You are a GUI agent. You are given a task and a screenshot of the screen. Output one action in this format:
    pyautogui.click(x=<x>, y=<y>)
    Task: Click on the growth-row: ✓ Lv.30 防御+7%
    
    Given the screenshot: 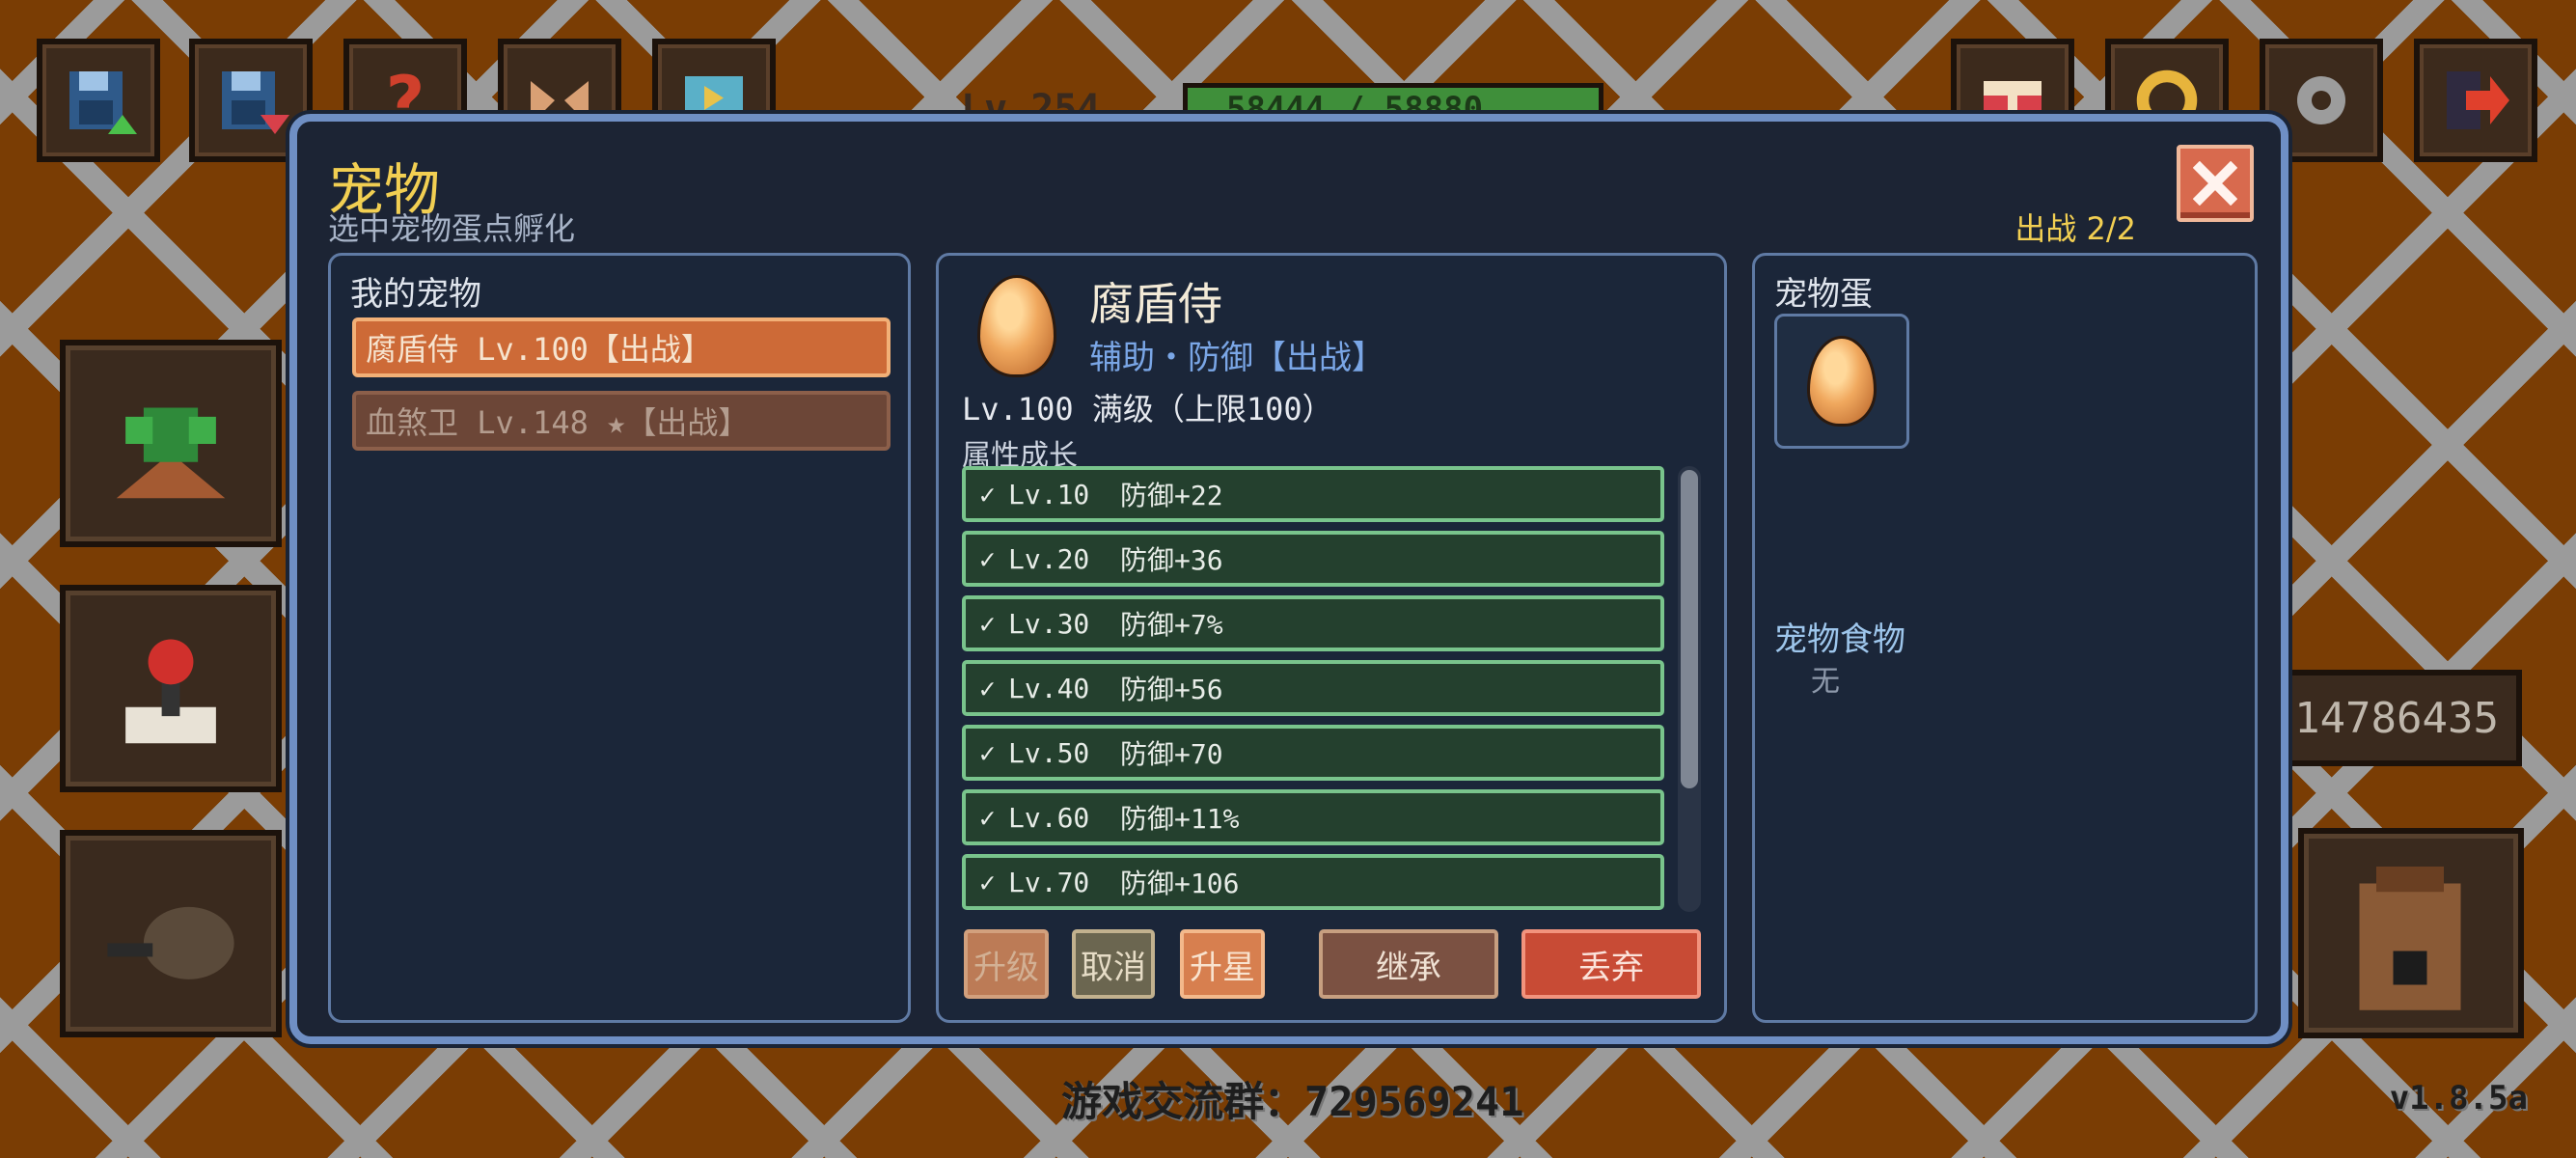 What is the action you would take?
    pyautogui.click(x=1313, y=623)
    